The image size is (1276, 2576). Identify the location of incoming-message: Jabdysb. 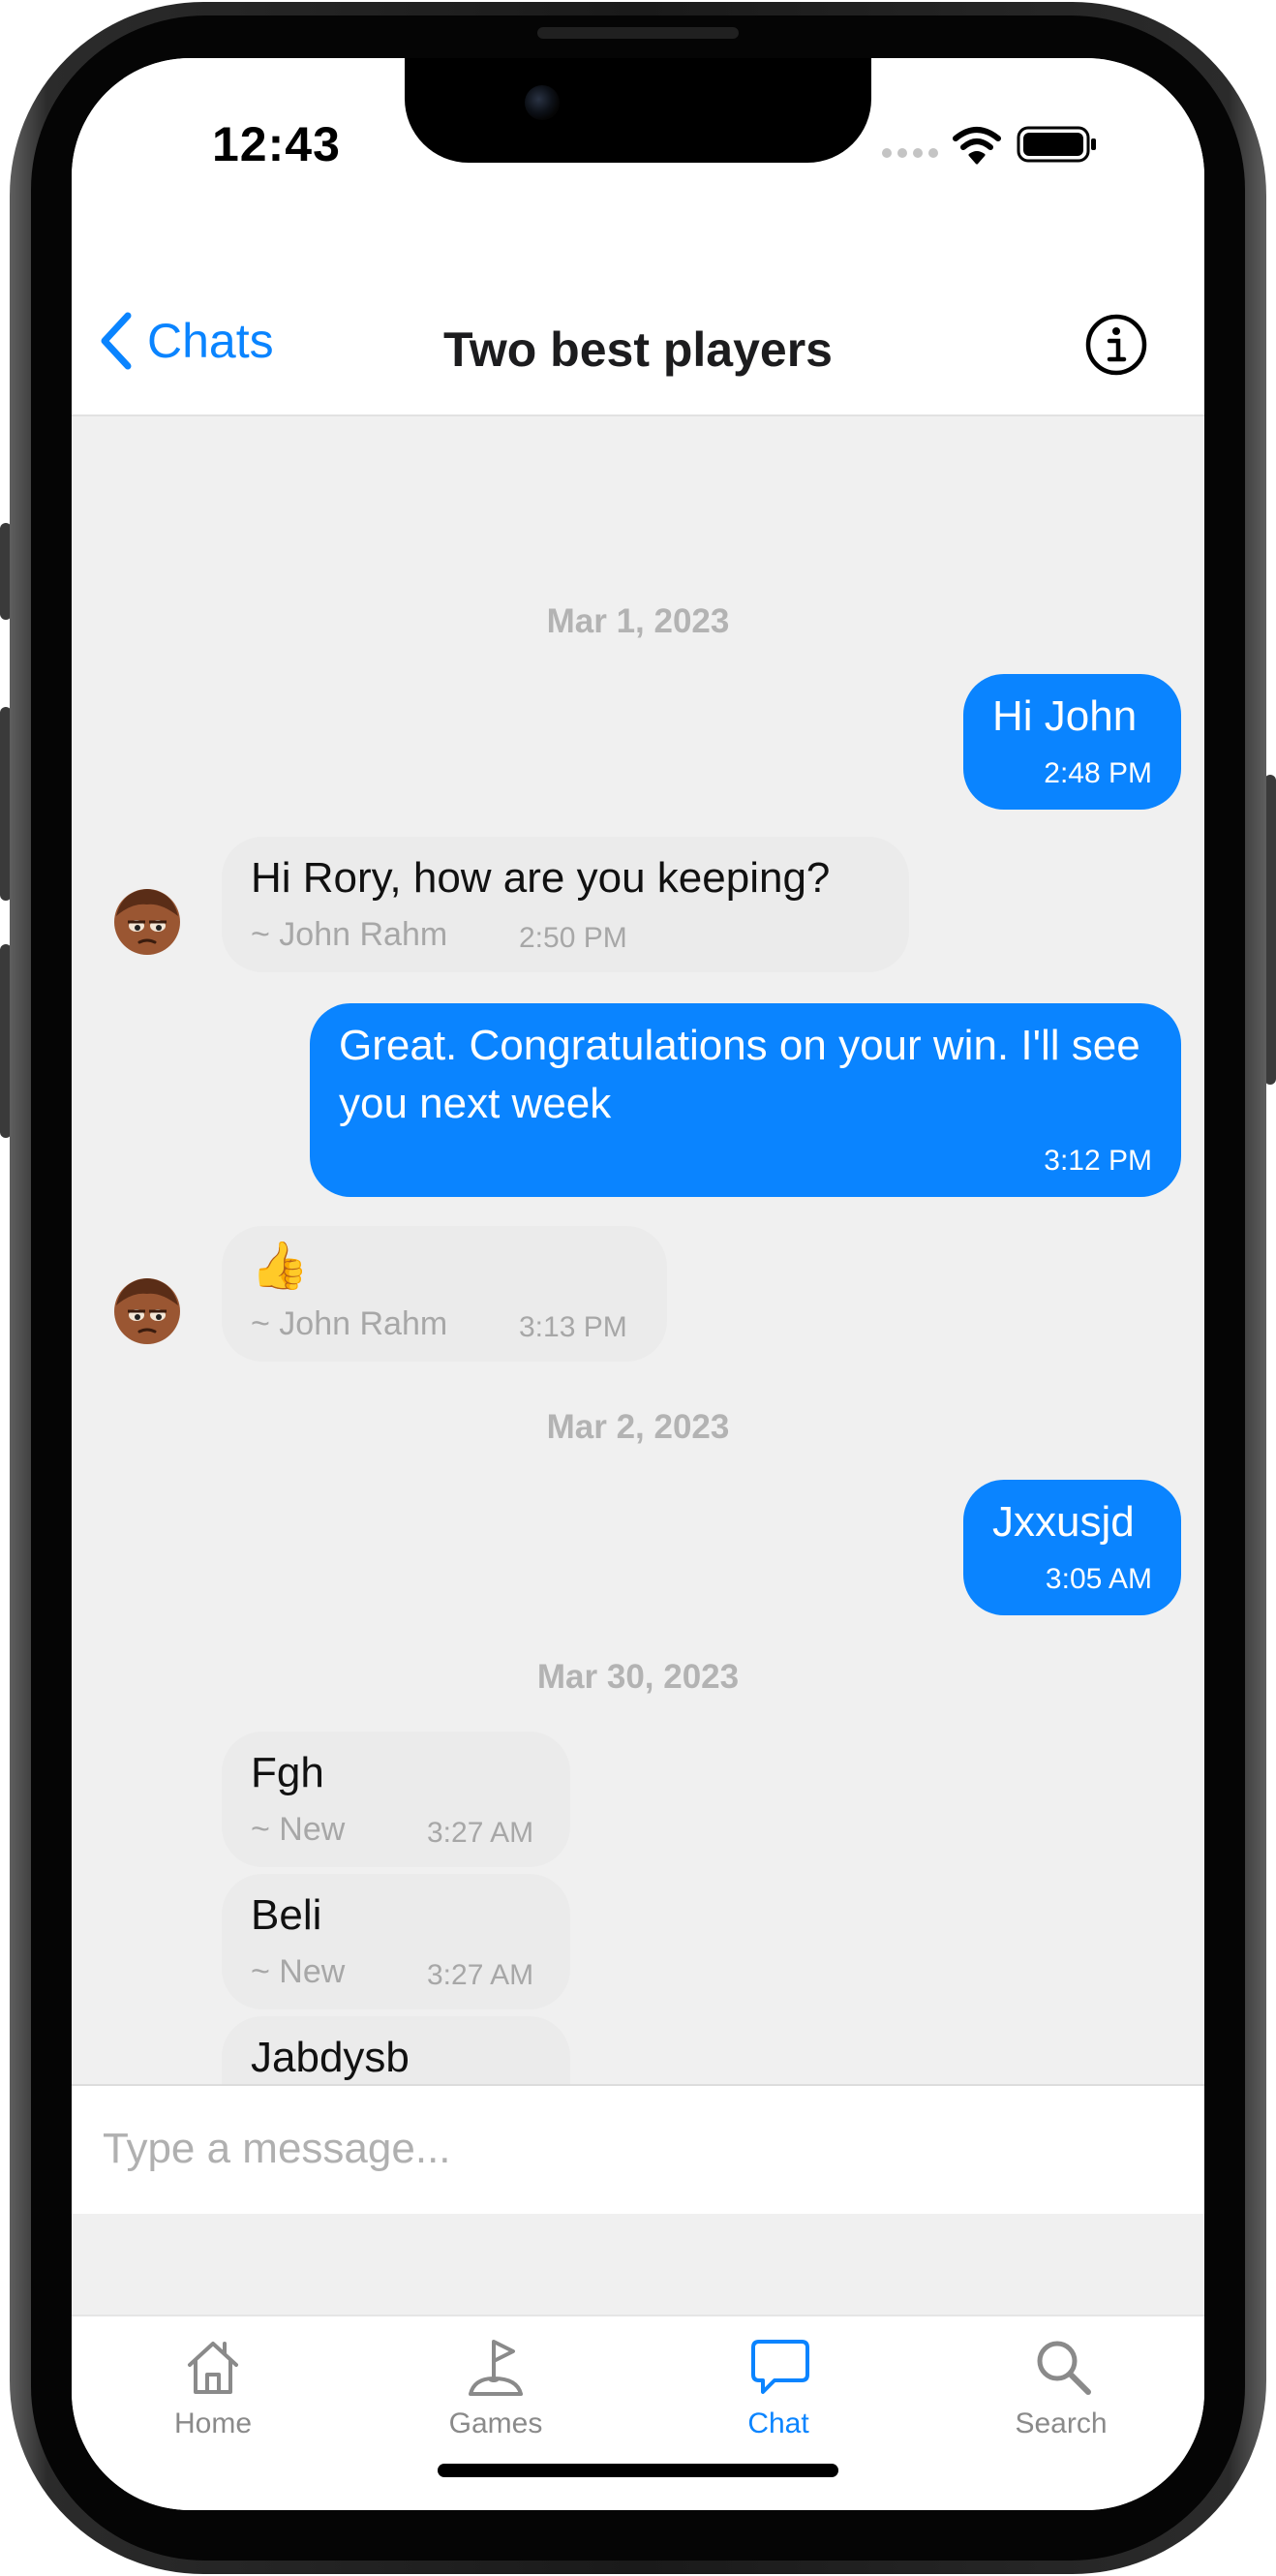
(396, 2050).